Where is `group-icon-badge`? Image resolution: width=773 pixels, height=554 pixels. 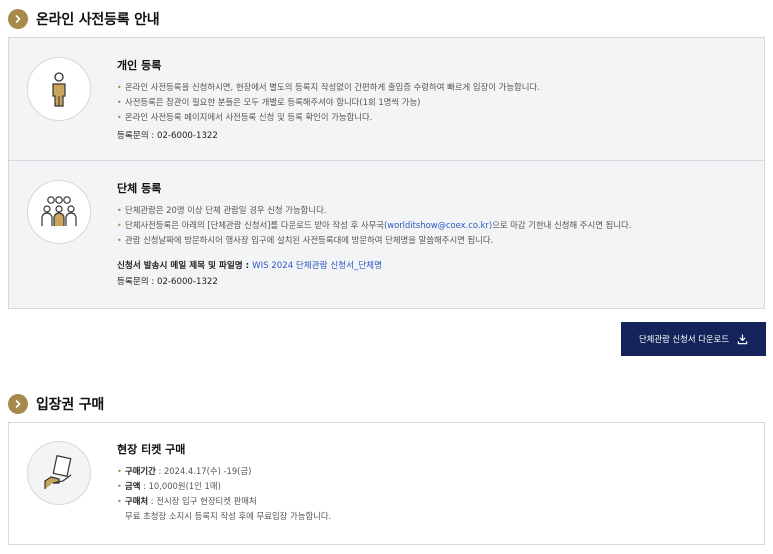 group-icon-badge is located at coordinates (59, 212).